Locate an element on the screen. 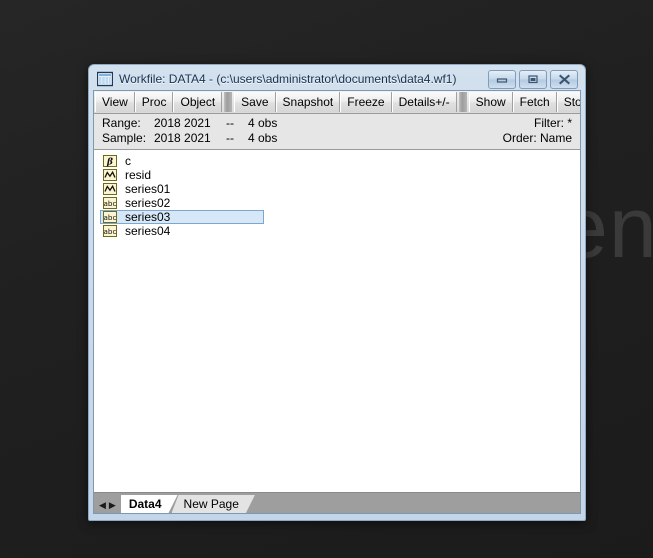 The width and height of the screenshot is (653, 558). toolbar-button-save: Save is located at coordinates (255, 102).